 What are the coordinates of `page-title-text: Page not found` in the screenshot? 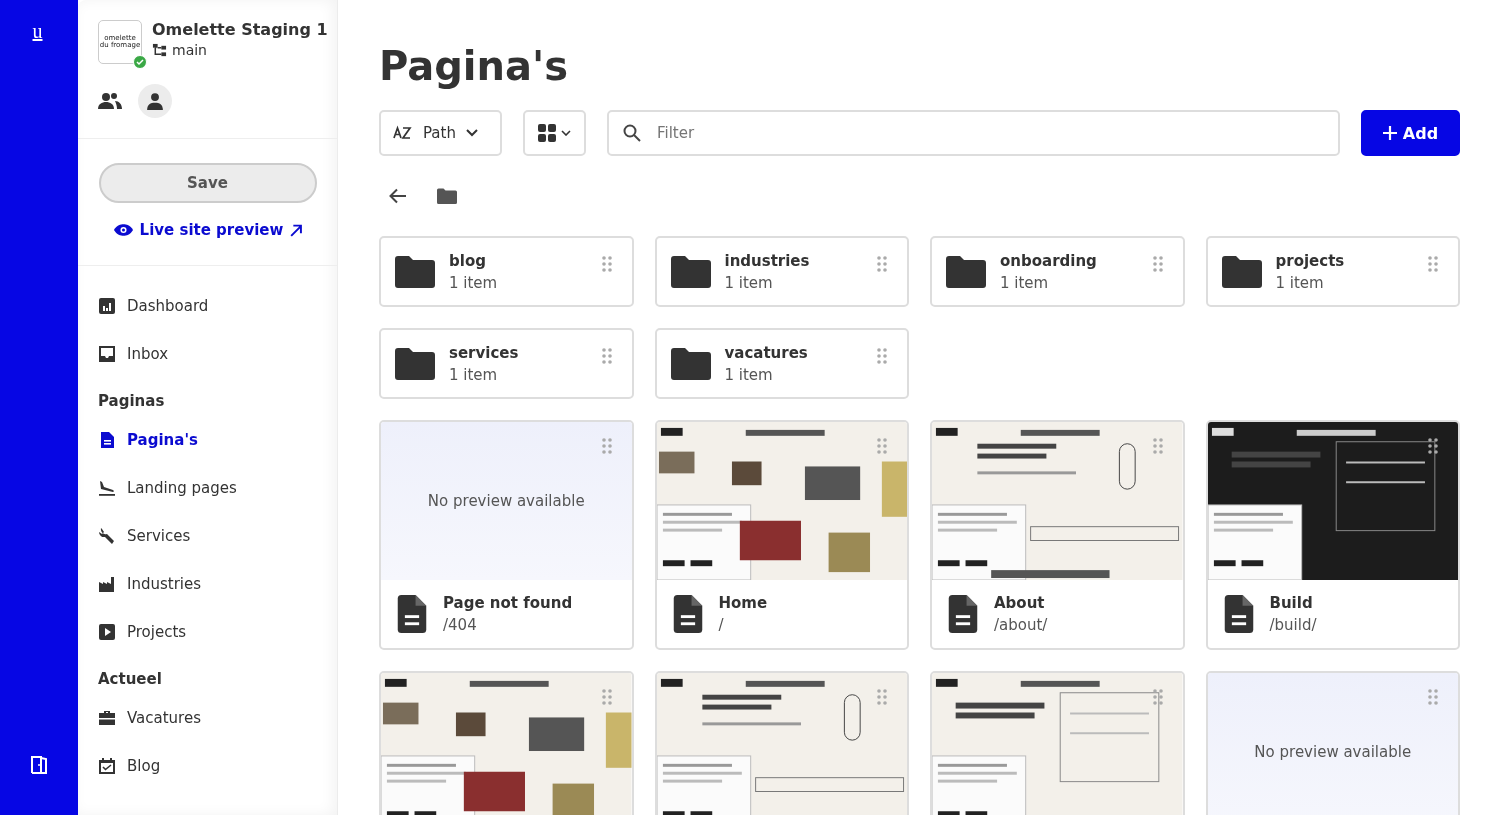 It's located at (508, 603).